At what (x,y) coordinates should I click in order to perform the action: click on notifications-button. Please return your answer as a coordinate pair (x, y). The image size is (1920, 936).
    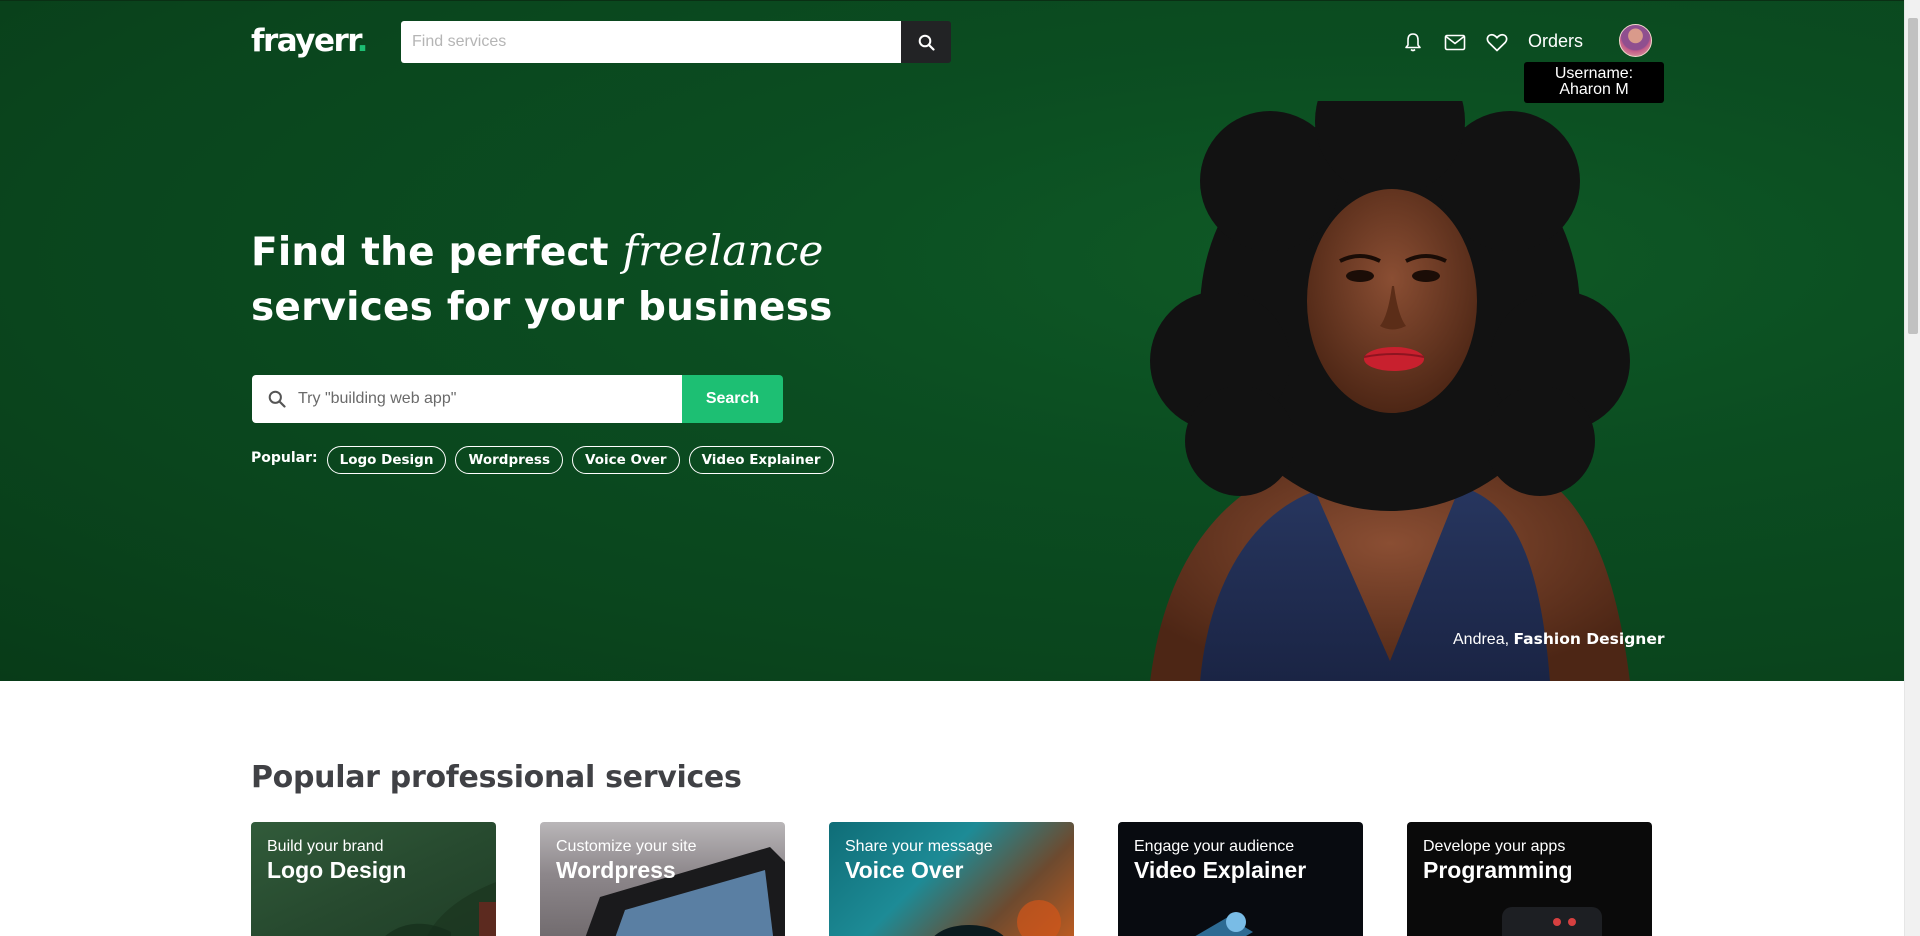
    Looking at the image, I should click on (1413, 42).